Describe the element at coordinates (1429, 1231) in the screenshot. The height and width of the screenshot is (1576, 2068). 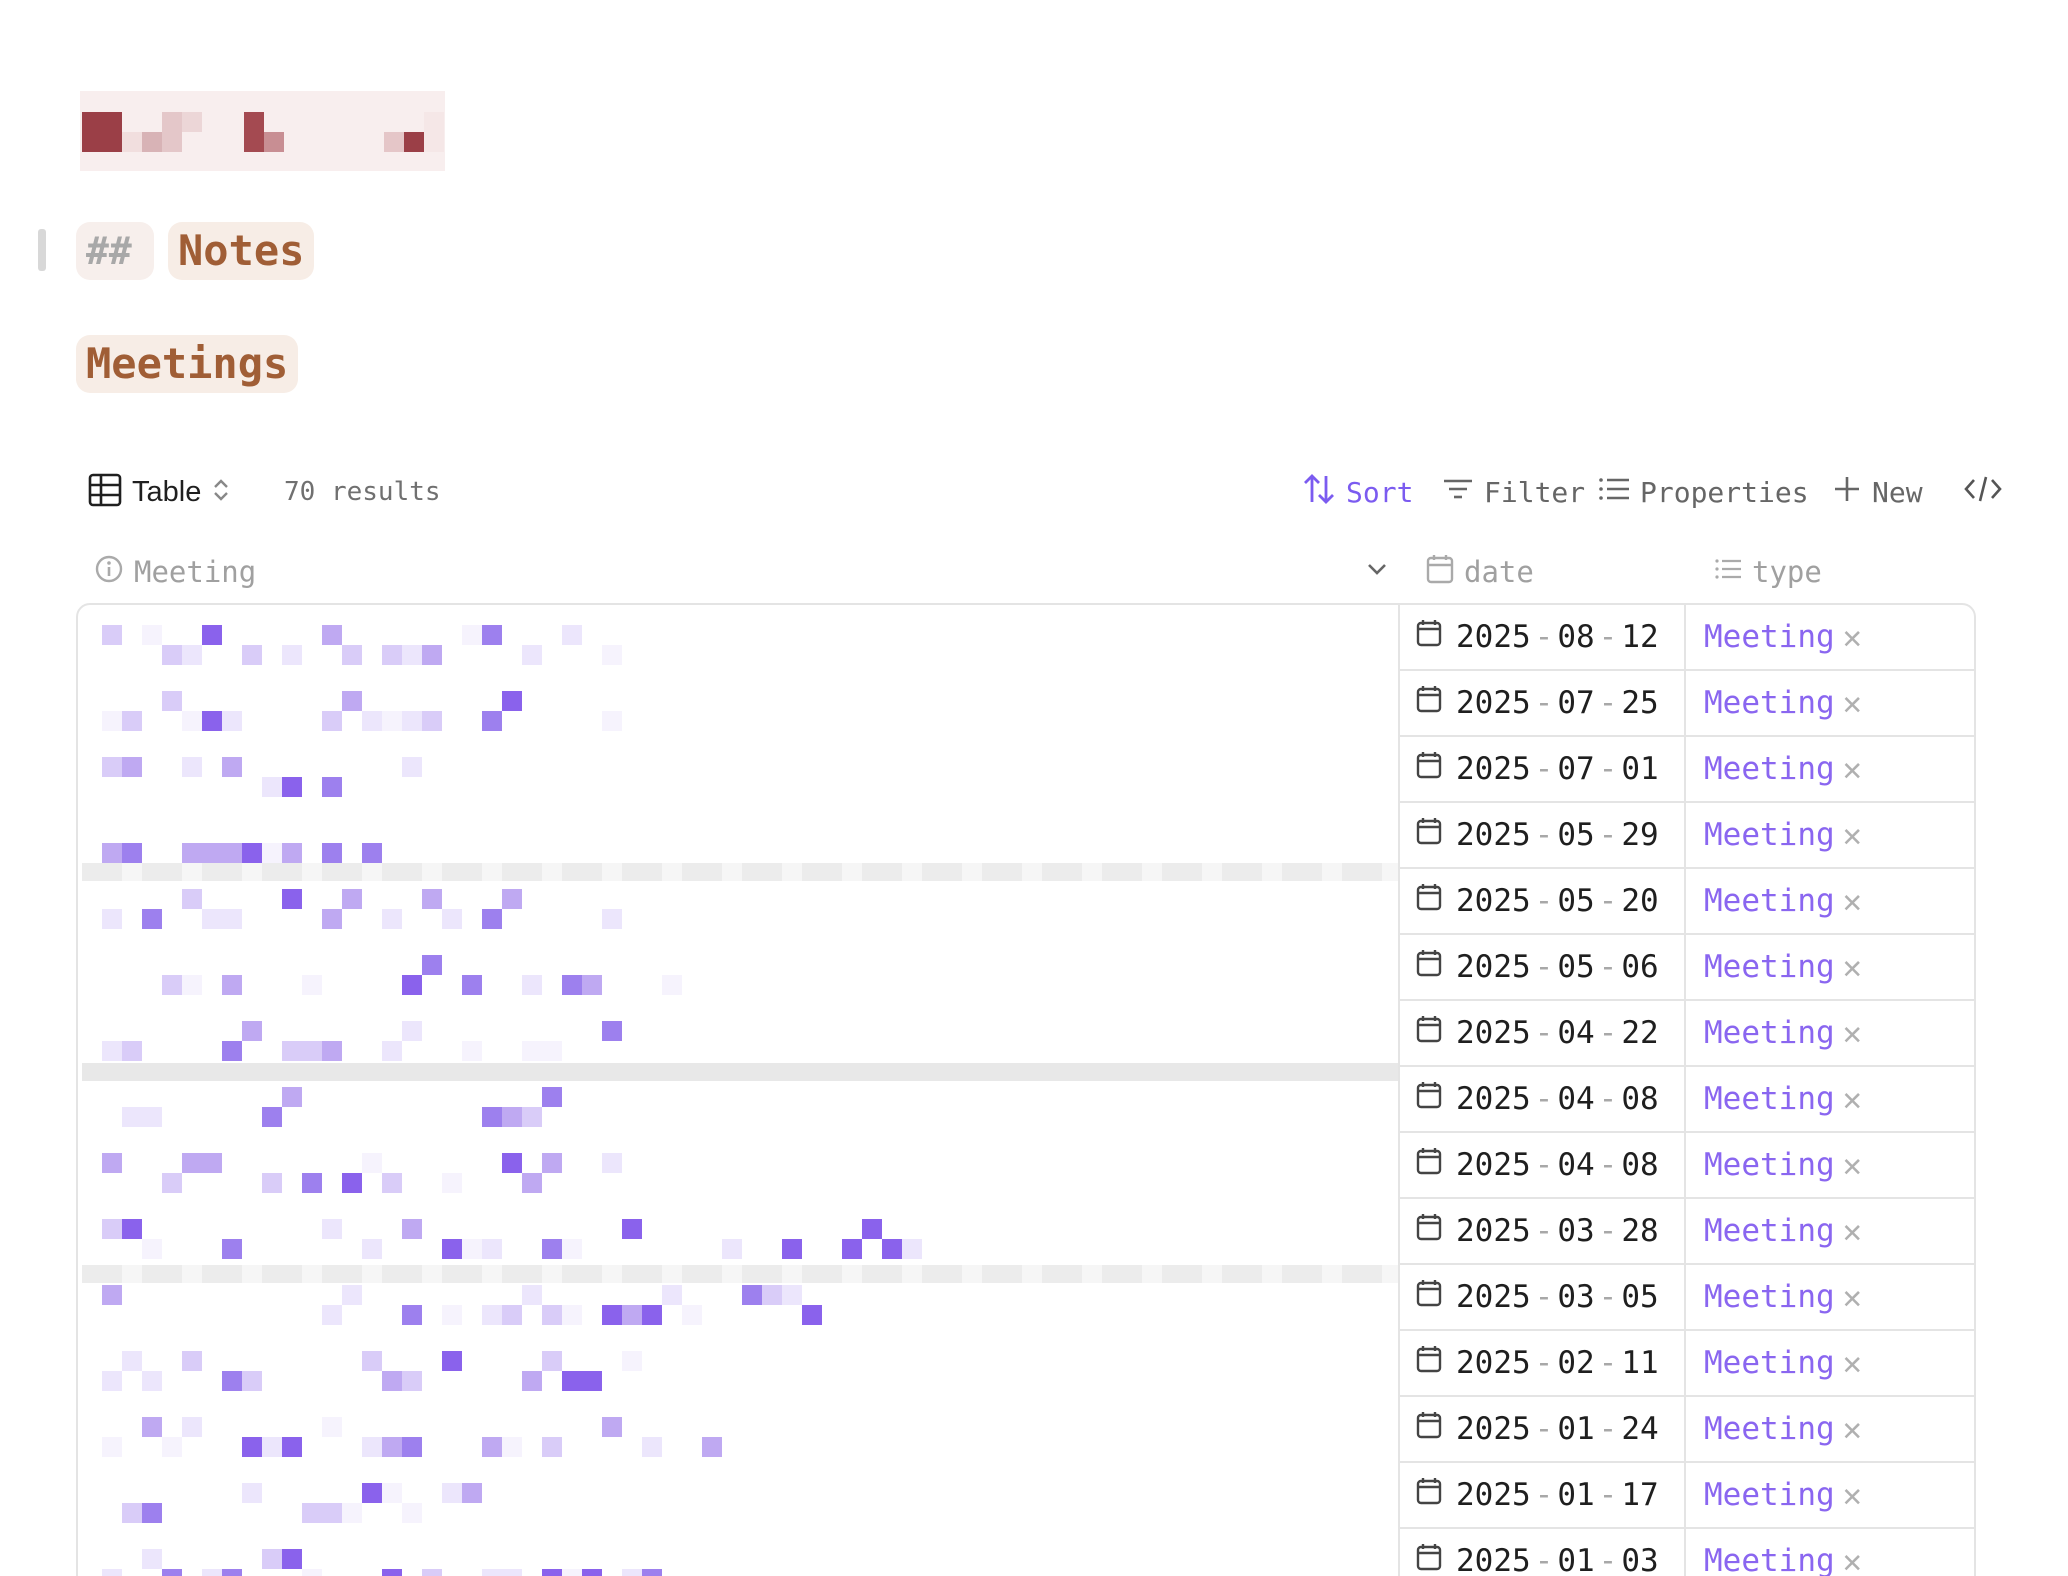
I see `calendar-icon` at that location.